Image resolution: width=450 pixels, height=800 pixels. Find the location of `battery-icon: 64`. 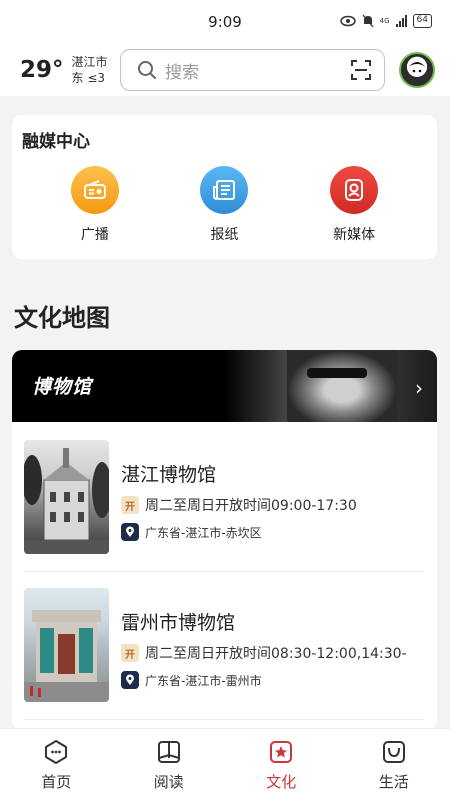

battery-icon: 64 is located at coordinates (422, 21).